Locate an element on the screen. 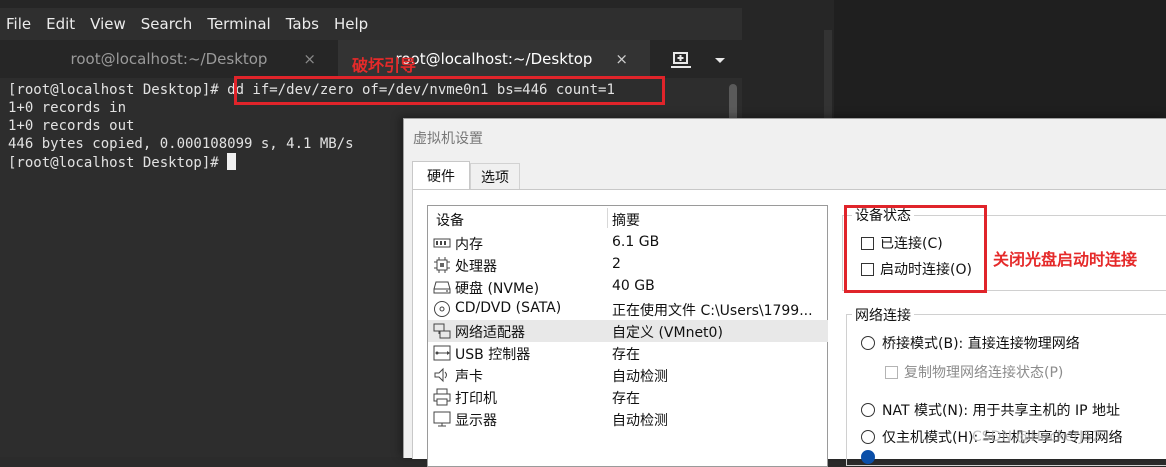 This screenshot has width=1166, height=467. terminal-tab-2-label: root@localhost:~/Desktop is located at coordinates (494, 59).